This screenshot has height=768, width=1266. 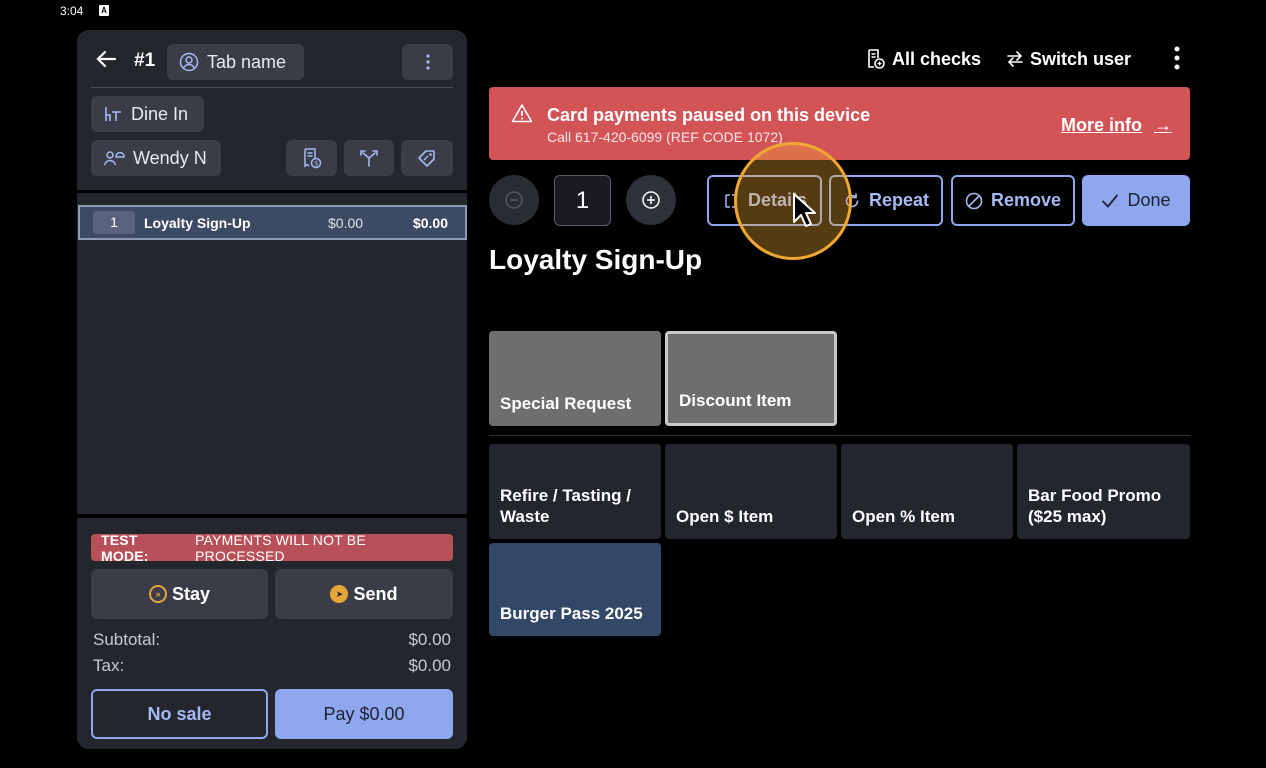 I want to click on back-button, so click(x=109, y=62).